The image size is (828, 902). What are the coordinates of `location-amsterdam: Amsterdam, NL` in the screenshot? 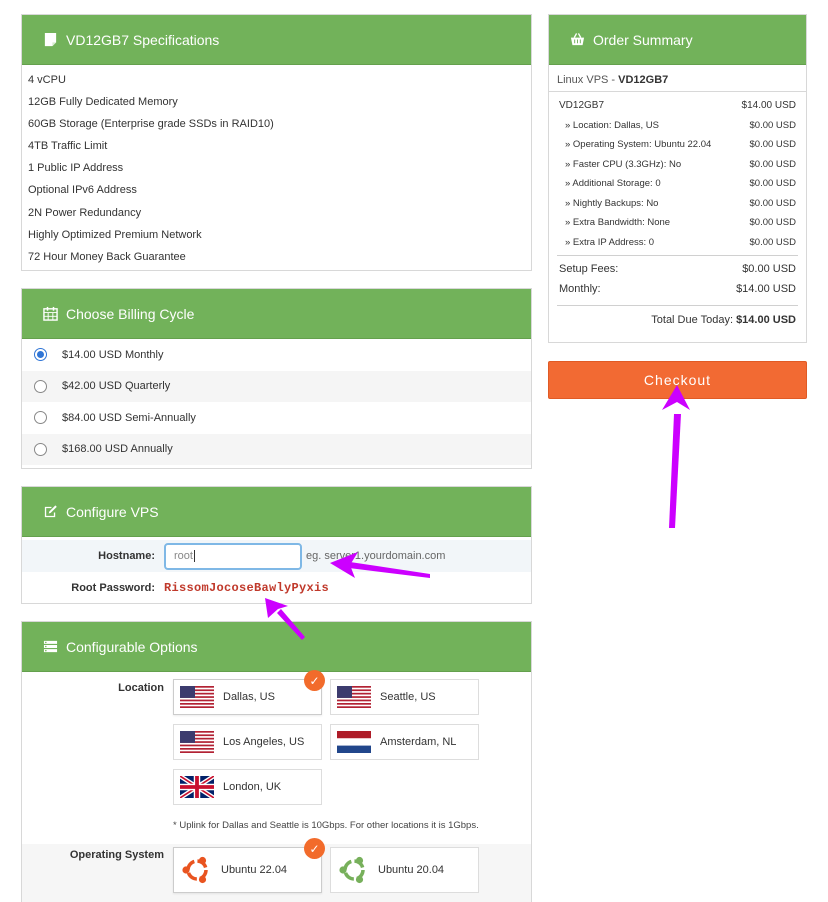 It's located at (404, 742).